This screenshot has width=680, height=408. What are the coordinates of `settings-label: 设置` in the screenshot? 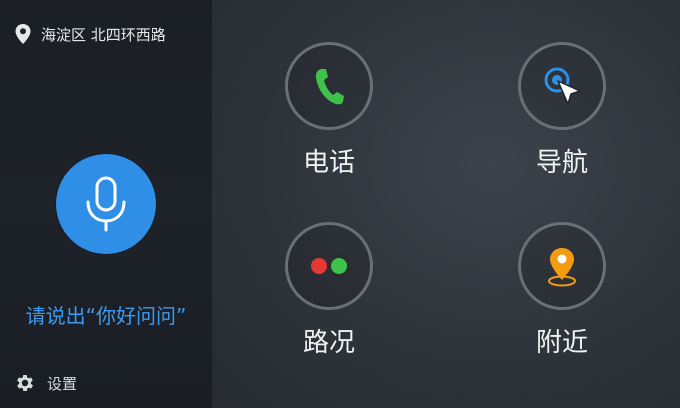 It's located at (62, 383).